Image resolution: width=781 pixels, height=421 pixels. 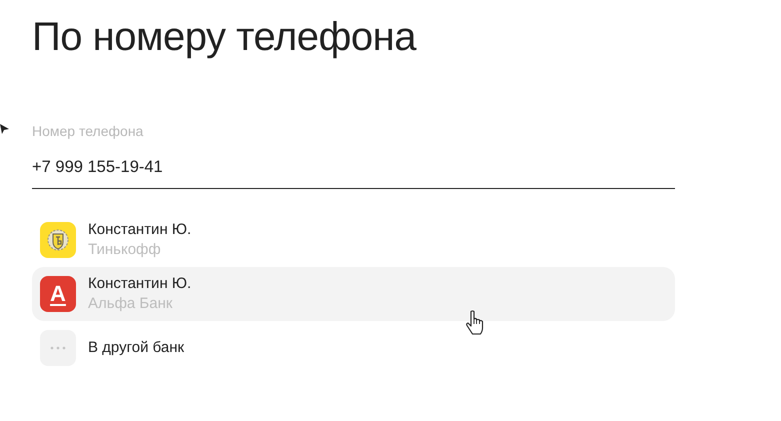 What do you see at coordinates (353, 348) in the screenshot?
I see `recipient-item: В другой банк` at bounding box center [353, 348].